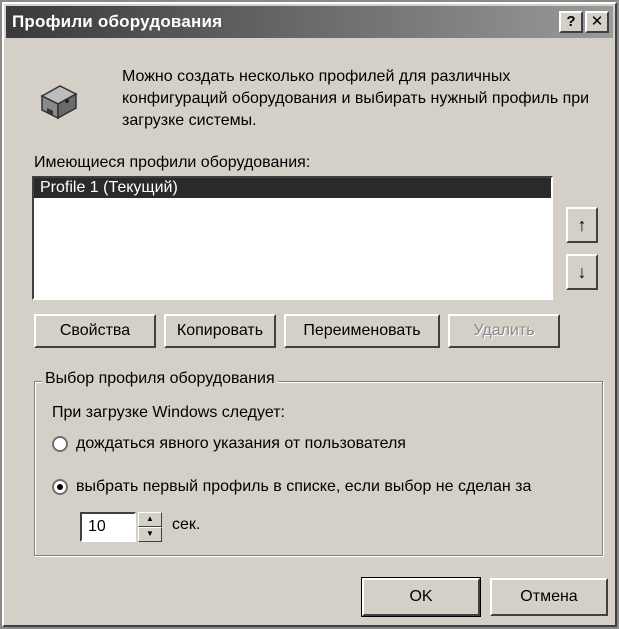 Image resolution: width=619 pixels, height=629 pixels. I want to click on first-profile-radio, so click(60, 487).